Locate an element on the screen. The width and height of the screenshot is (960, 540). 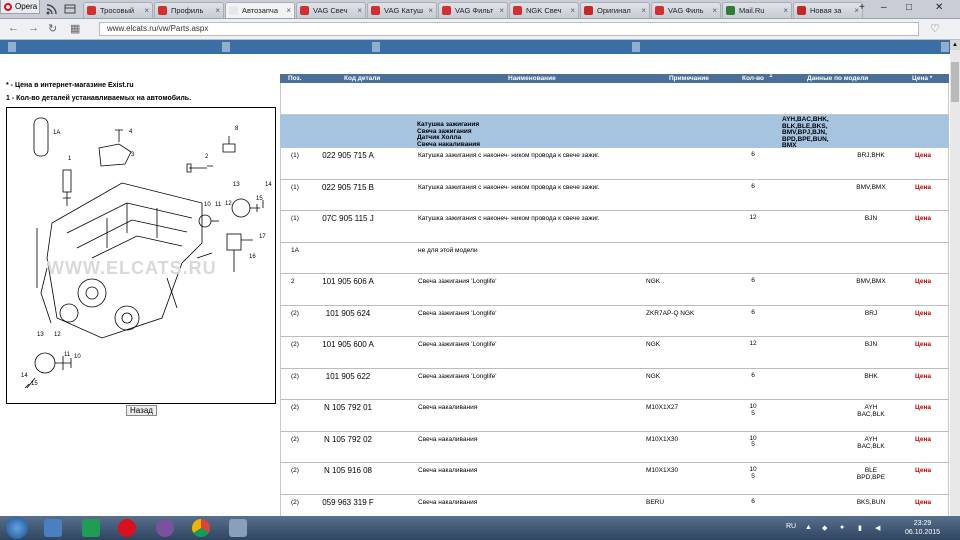
browser-tab: Автозапча × is located at coordinates (260, 10).